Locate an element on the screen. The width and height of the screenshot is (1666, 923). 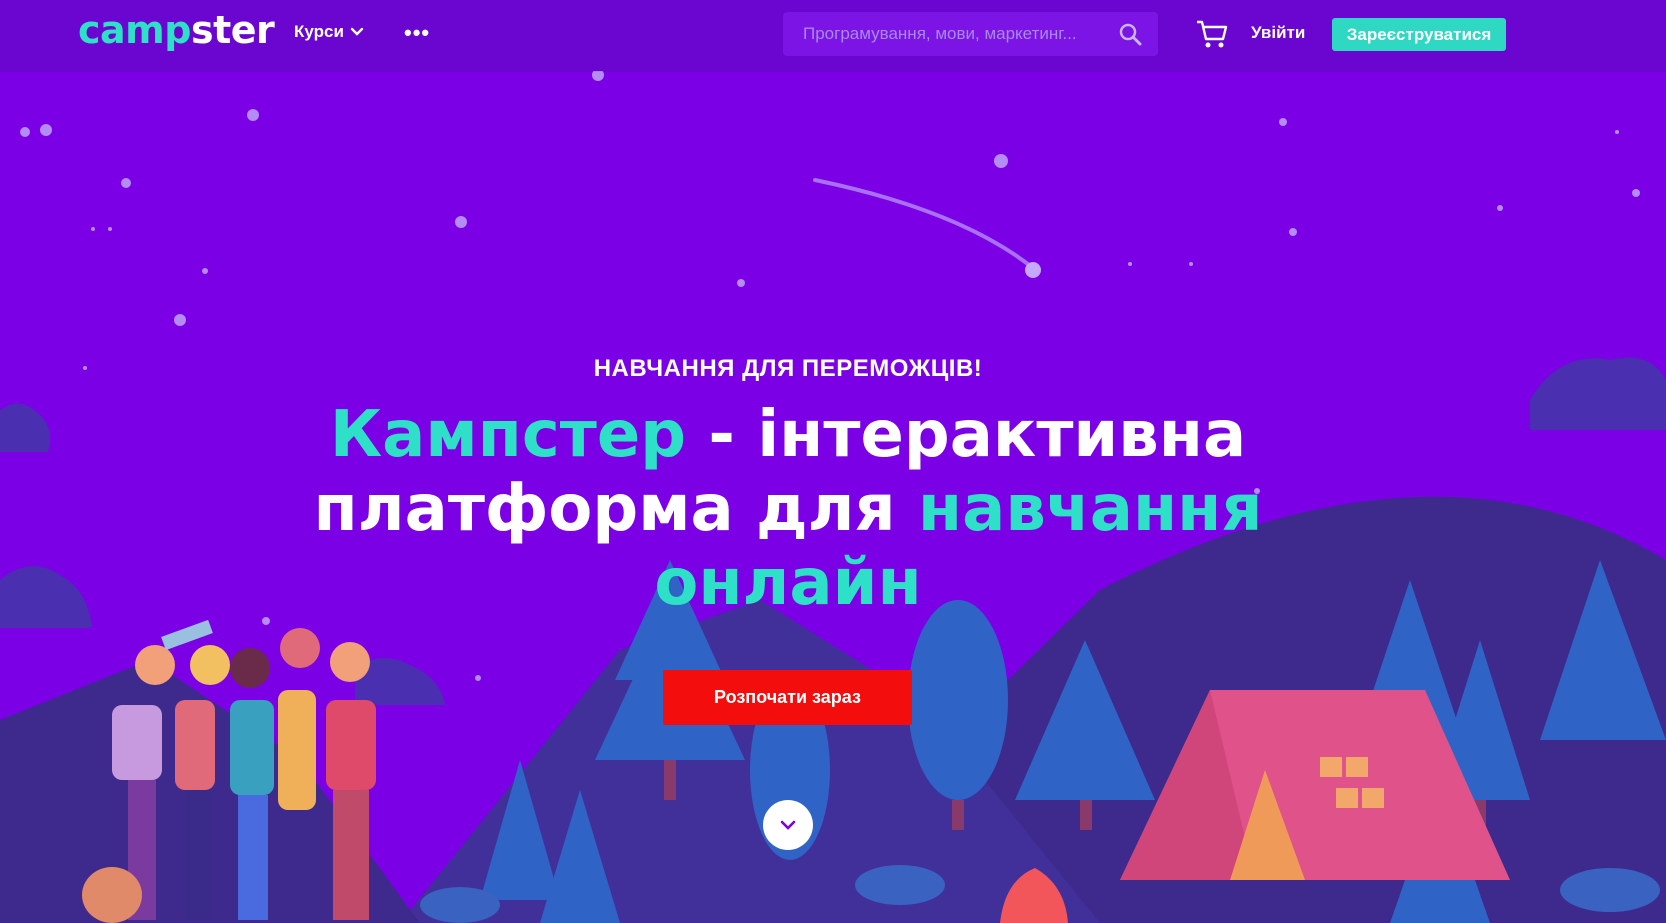
login-link: Увійти is located at coordinates (1278, 33).